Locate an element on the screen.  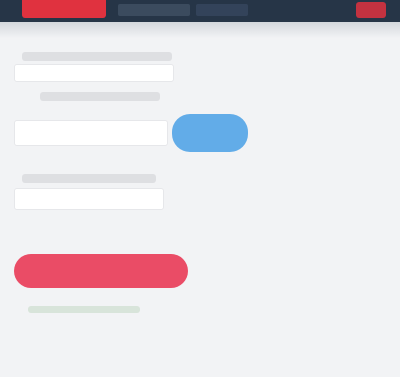
user-menu-button is located at coordinates (371, 10).